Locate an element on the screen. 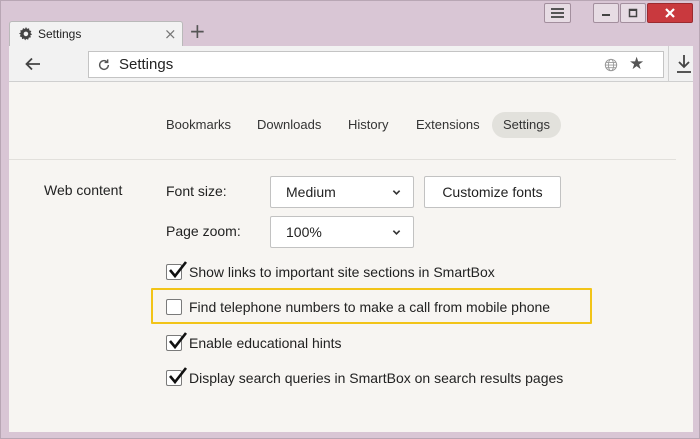 This screenshot has height=439, width=700. bookmark-star-icon: ★ is located at coordinates (636, 64).